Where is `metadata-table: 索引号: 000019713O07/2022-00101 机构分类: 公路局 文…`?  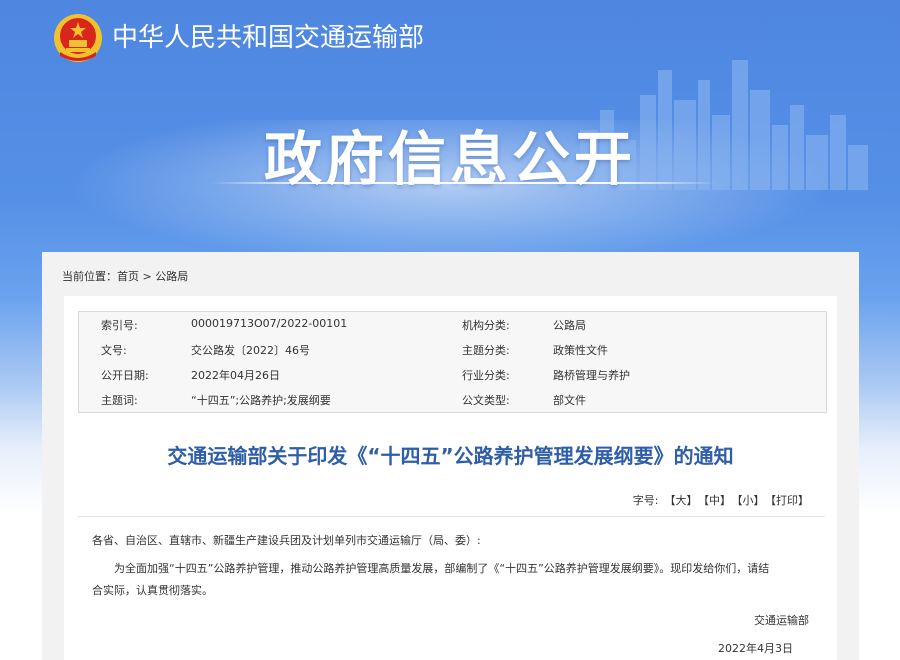
metadata-table: 索引号: 000019713O07/2022-00101 机构分类: 公路局 文… is located at coordinates (452, 362).